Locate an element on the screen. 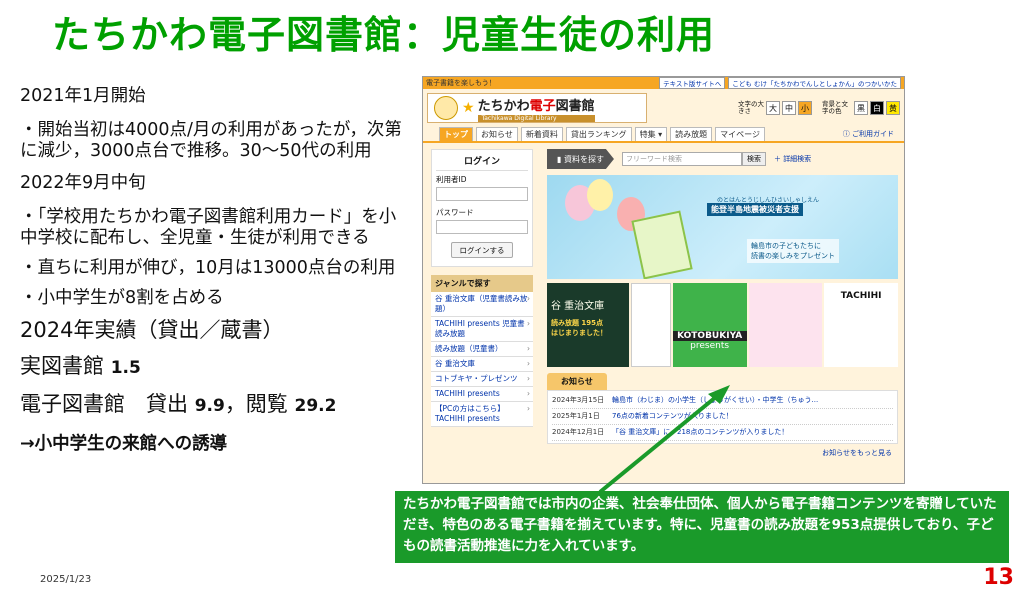  genre-title: ジャンルで探す is located at coordinates (482, 283).